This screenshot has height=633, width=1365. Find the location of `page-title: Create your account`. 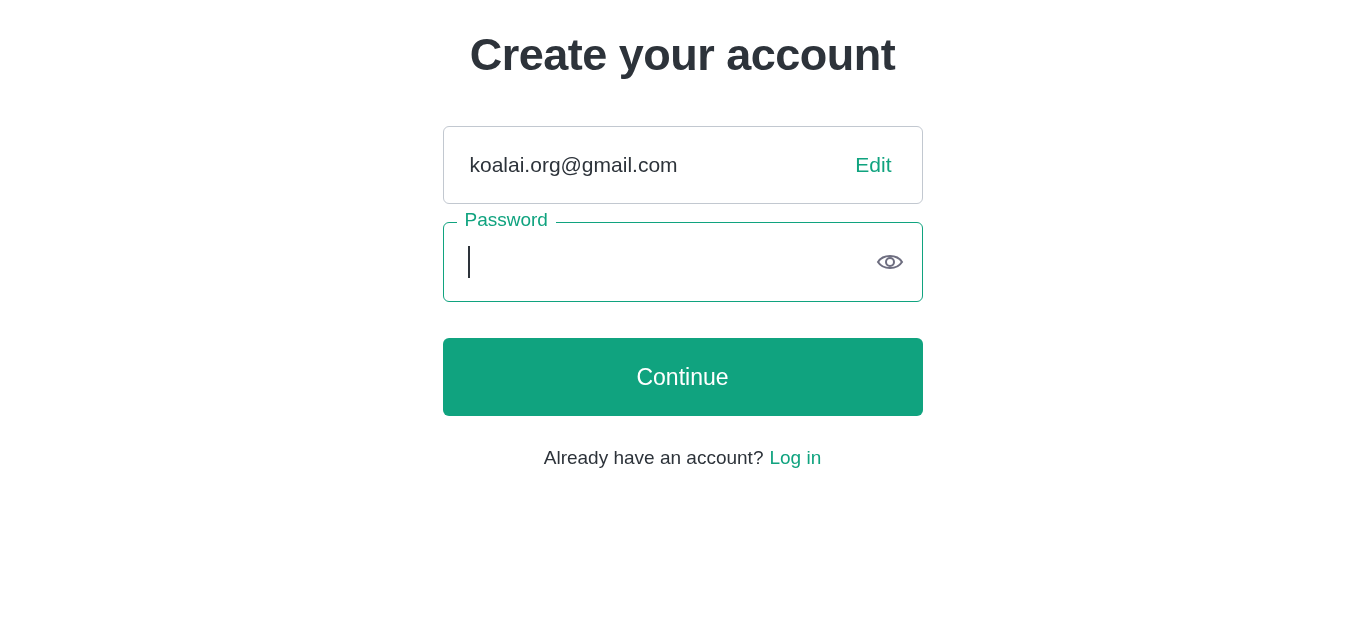

page-title: Create your account is located at coordinates (682, 55).